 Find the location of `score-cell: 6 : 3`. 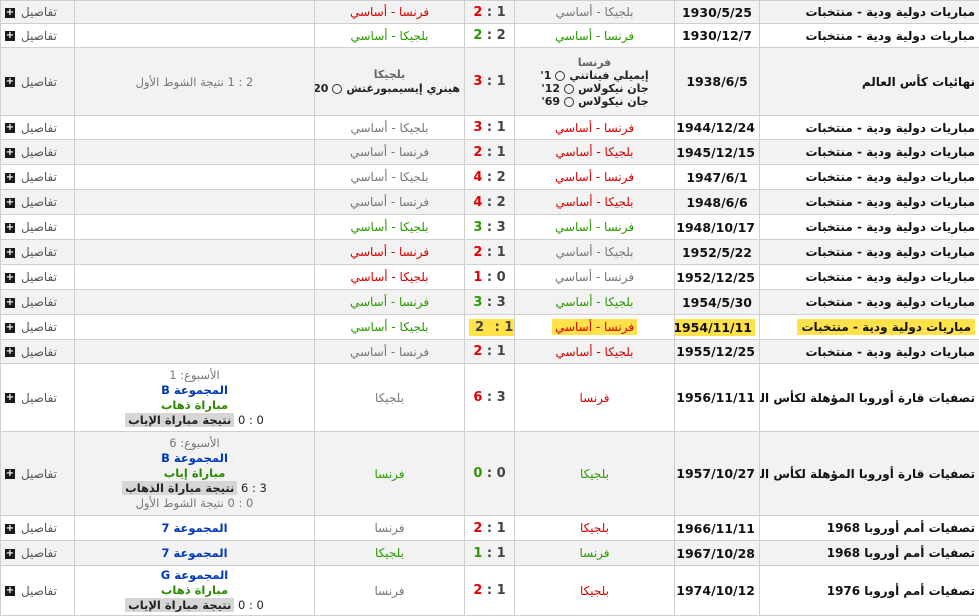

score-cell: 6 : 3 is located at coordinates (489, 397).